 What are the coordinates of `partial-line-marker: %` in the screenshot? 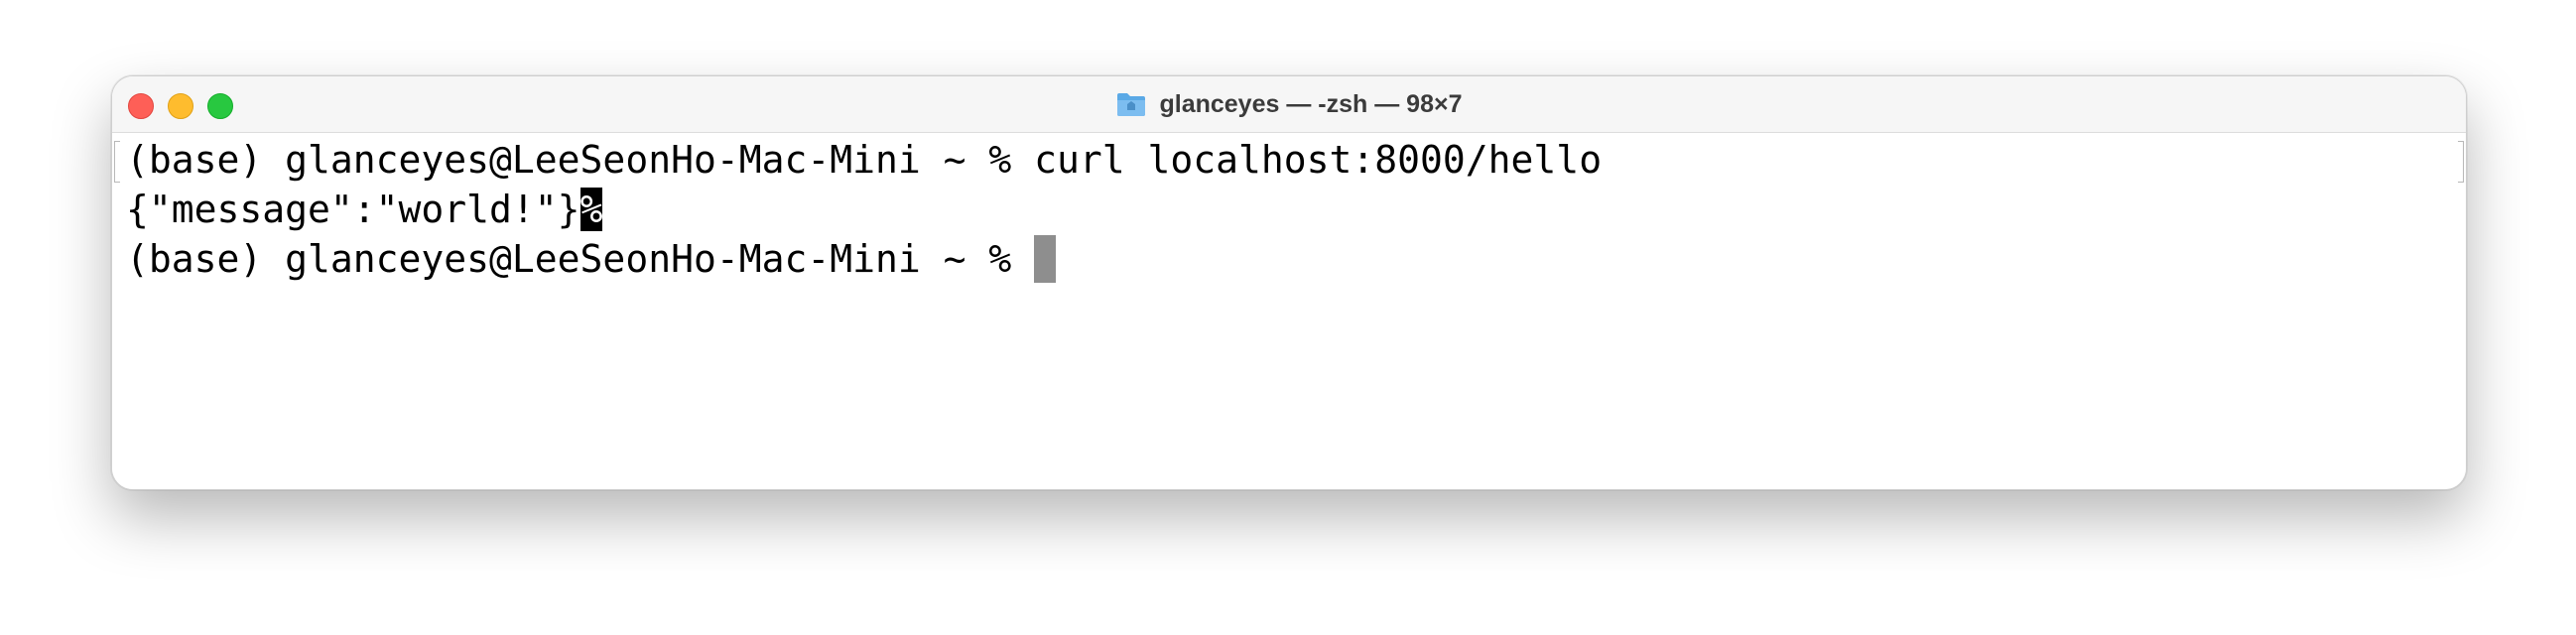 It's located at (592, 209).